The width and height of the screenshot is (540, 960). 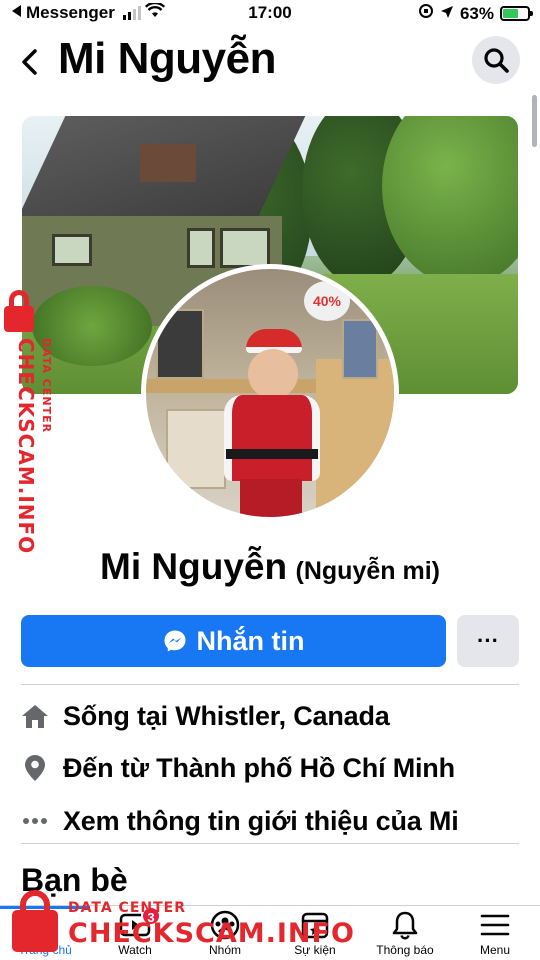 I want to click on nav-item-notifications: Thông báo, so click(x=405, y=933).